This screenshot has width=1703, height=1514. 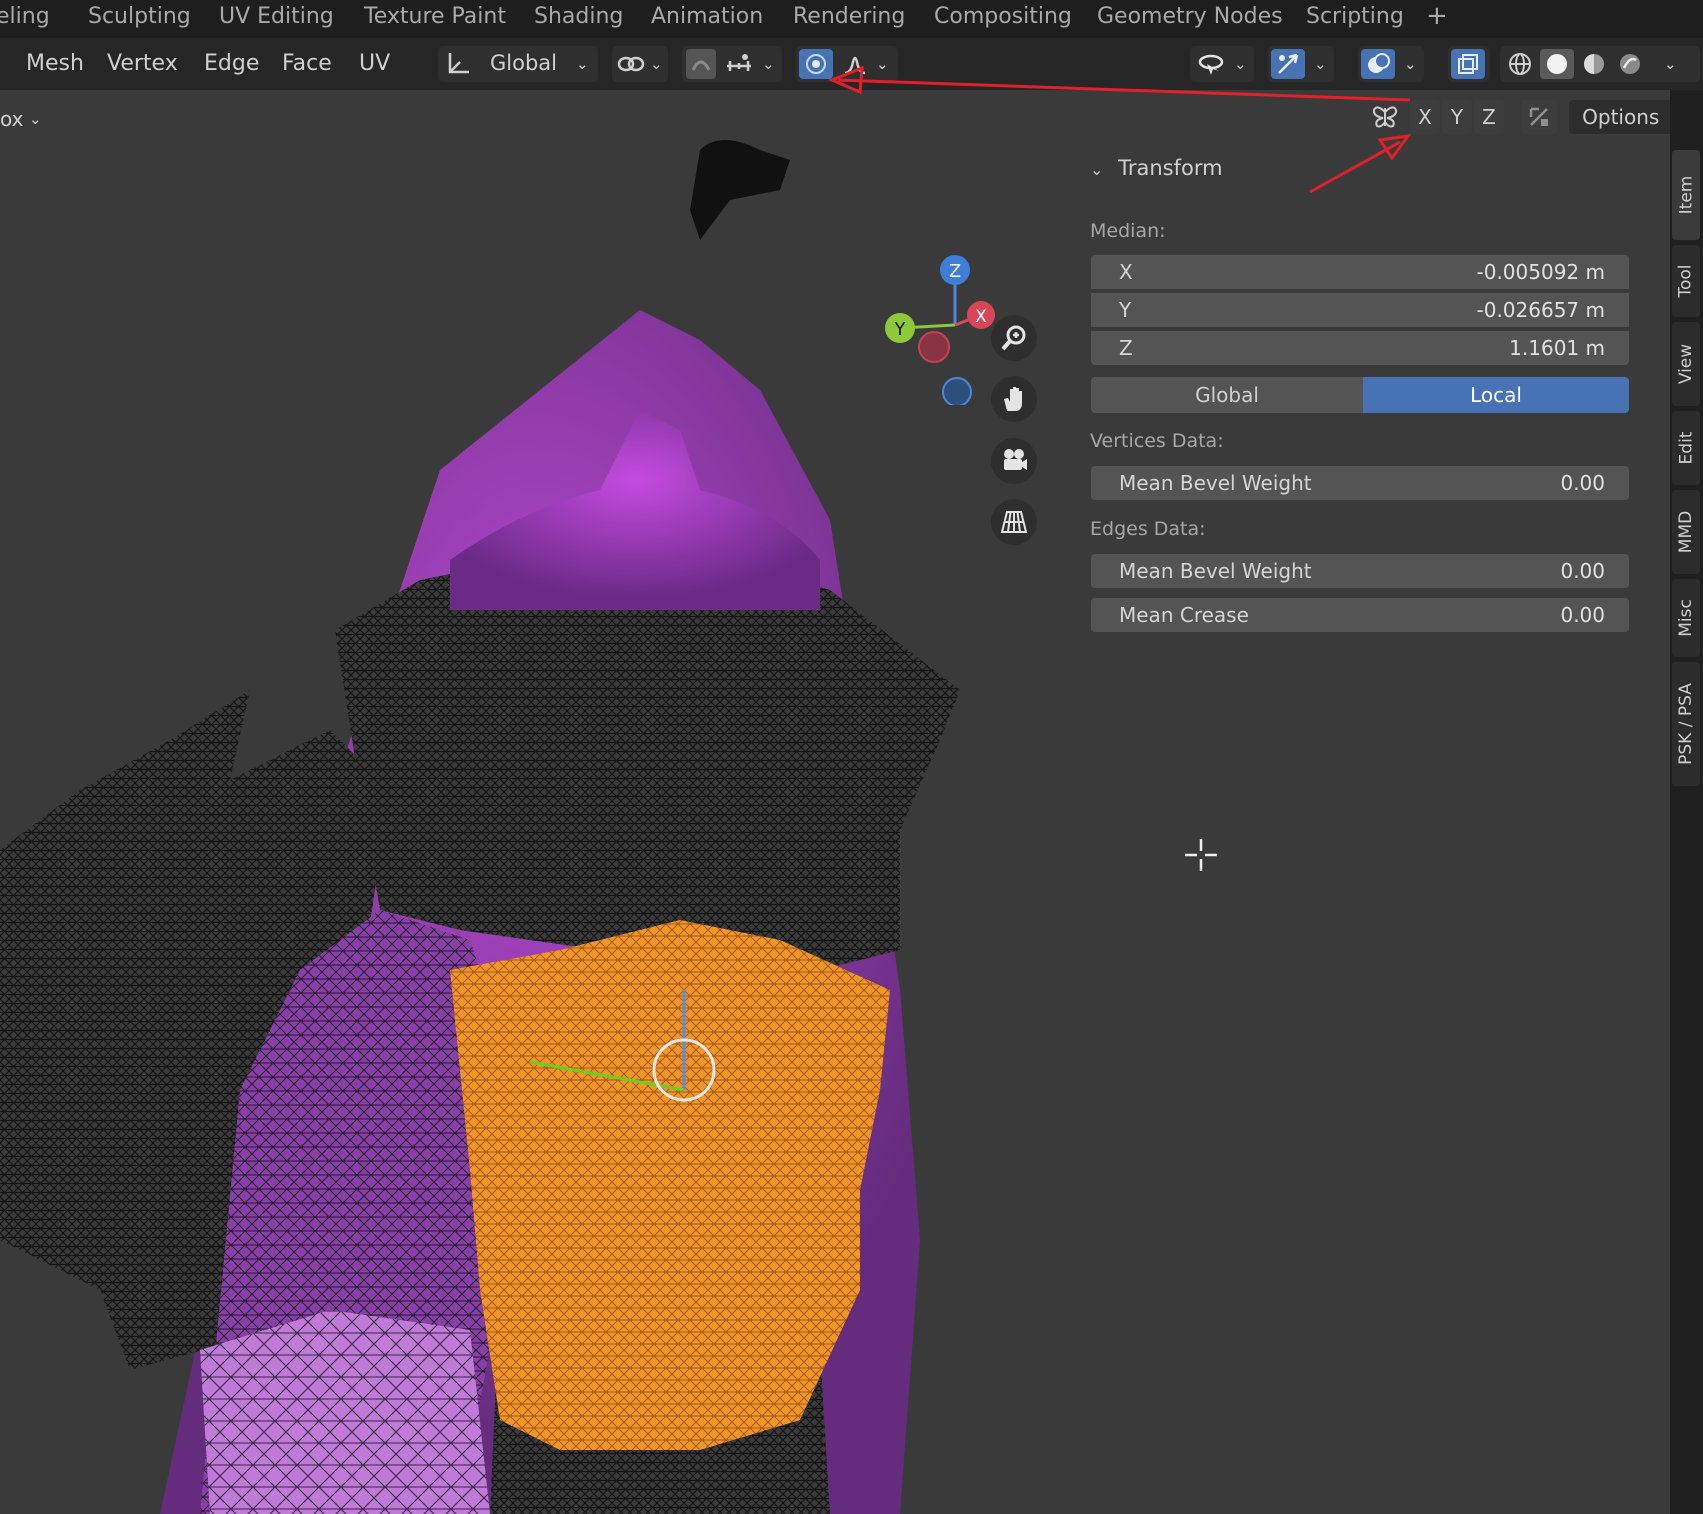 I want to click on gizmo-z-label: Z, so click(x=955, y=271).